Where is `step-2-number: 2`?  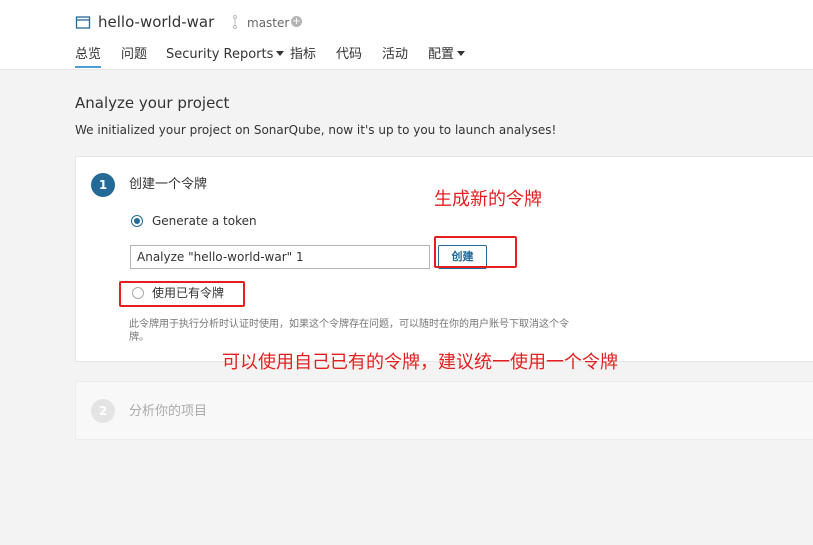
step-2-number: 2 is located at coordinates (103, 411).